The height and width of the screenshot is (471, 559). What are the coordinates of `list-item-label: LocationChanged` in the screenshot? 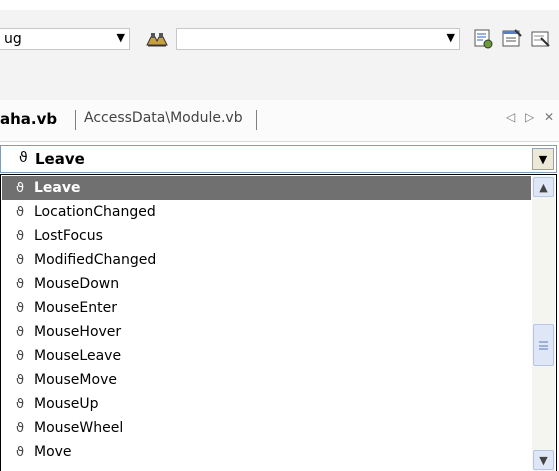 It's located at (95, 212).